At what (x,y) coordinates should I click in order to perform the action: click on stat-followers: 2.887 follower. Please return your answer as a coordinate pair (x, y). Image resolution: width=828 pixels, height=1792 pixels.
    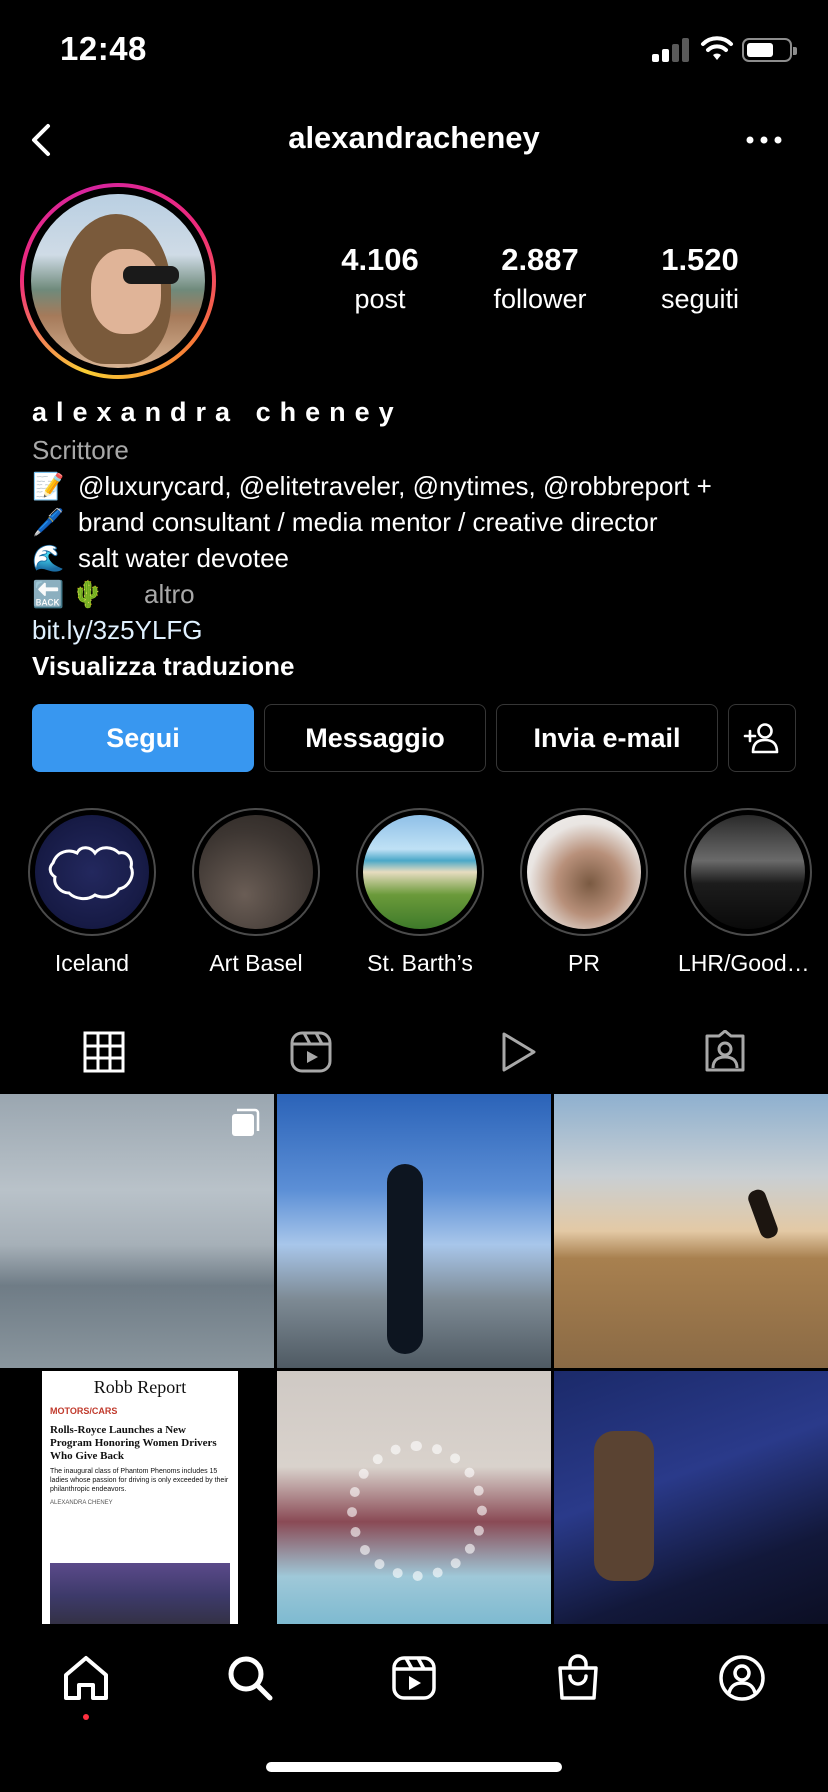
    Looking at the image, I should click on (540, 278).